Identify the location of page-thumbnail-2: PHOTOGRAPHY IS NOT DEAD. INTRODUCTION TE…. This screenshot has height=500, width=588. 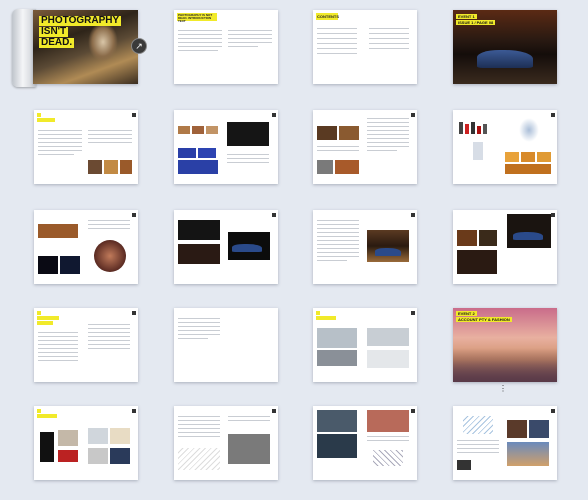
(226, 47).